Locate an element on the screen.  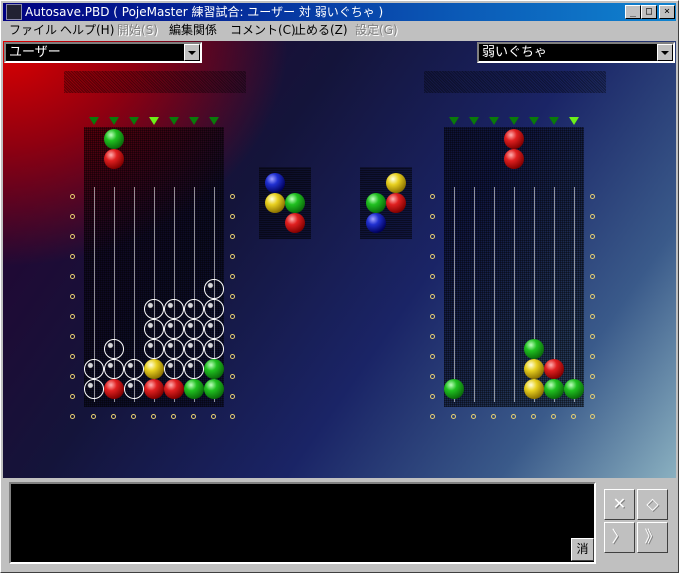
maximize-button: □ is located at coordinates (649, 12).